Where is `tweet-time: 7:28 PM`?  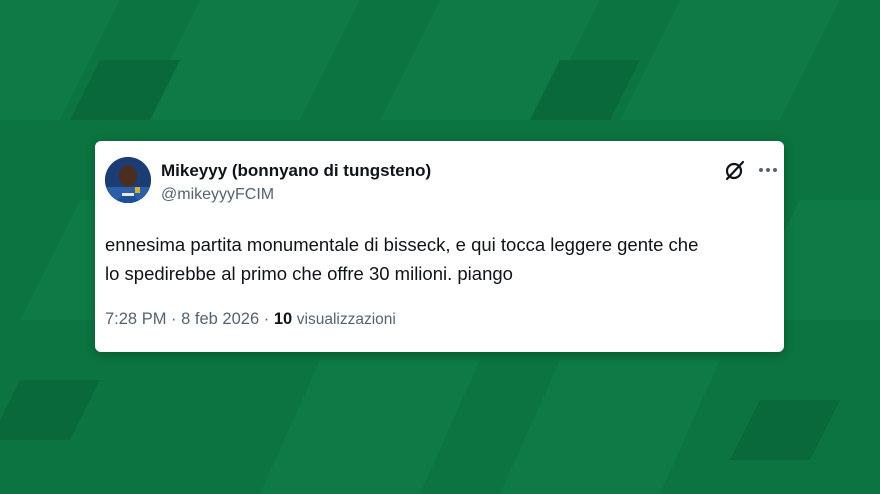 tweet-time: 7:28 PM is located at coordinates (135, 319).